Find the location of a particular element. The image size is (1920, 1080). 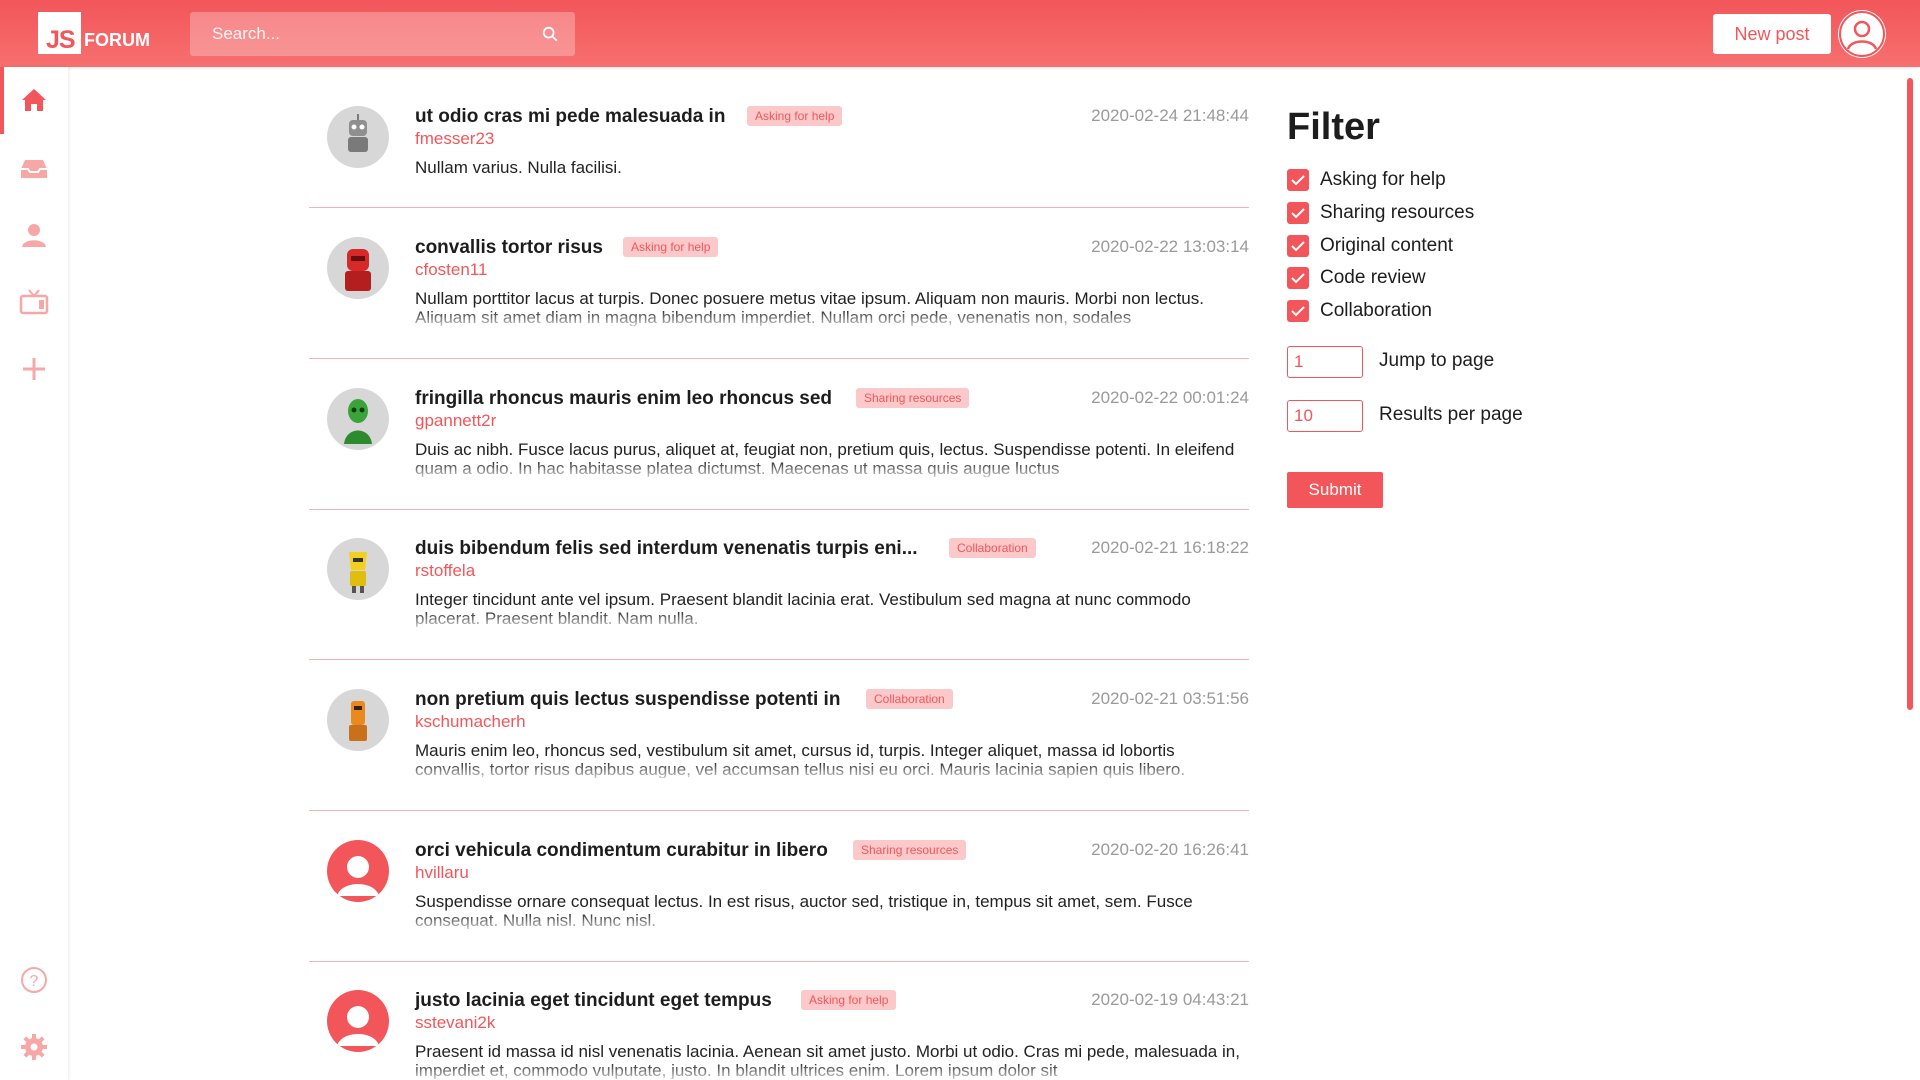

submit-button: Submit is located at coordinates (1335, 490).